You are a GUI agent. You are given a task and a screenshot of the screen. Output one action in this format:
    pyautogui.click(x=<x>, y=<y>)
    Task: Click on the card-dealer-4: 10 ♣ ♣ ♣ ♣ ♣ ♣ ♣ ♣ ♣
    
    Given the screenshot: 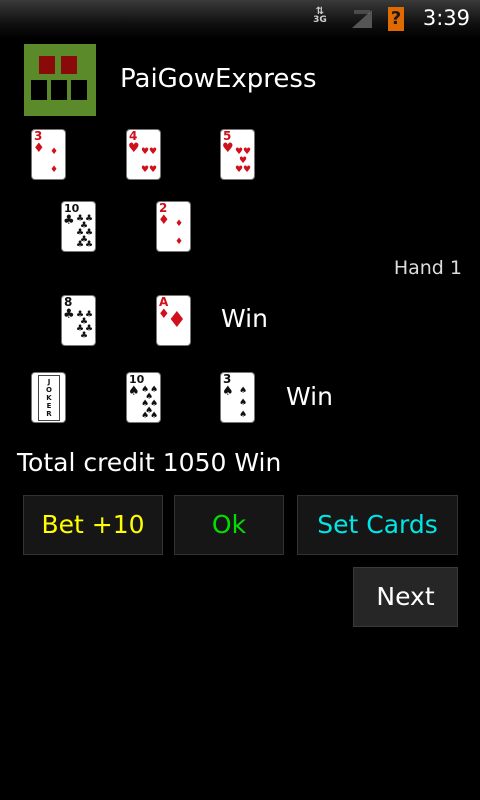 What is the action you would take?
    pyautogui.click(x=78, y=226)
    